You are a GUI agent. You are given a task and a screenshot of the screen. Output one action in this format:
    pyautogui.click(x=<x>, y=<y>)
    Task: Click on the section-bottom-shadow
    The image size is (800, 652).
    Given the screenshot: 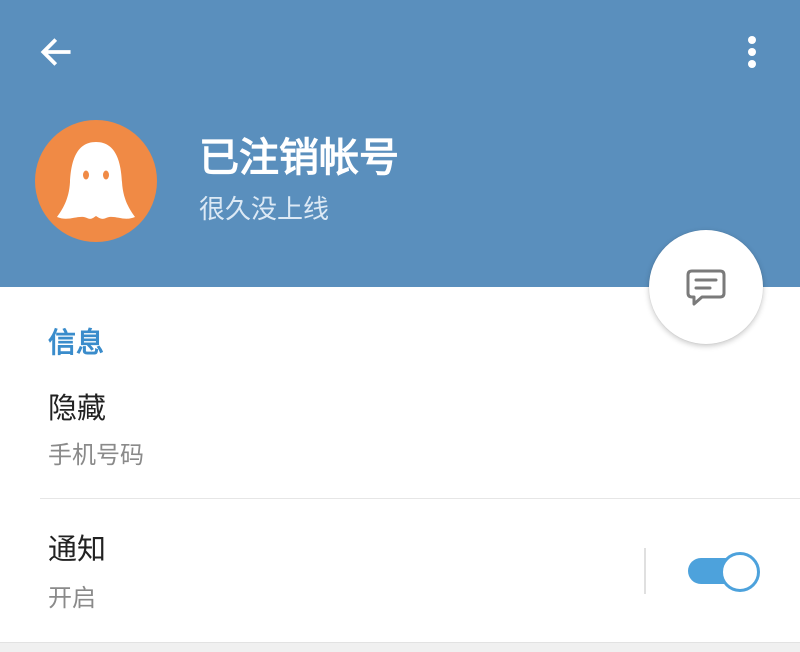 What is the action you would take?
    pyautogui.click(x=400, y=647)
    